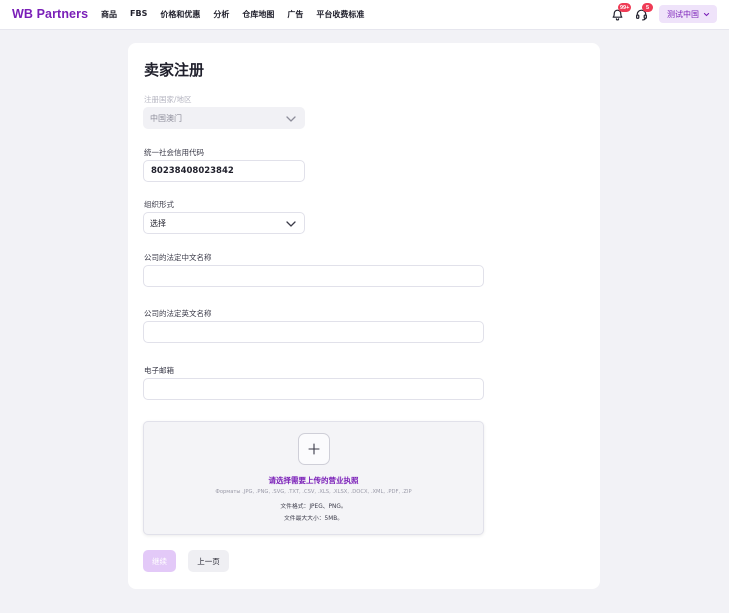  I want to click on nav-item-warehouse-map: 仓库地图, so click(258, 14).